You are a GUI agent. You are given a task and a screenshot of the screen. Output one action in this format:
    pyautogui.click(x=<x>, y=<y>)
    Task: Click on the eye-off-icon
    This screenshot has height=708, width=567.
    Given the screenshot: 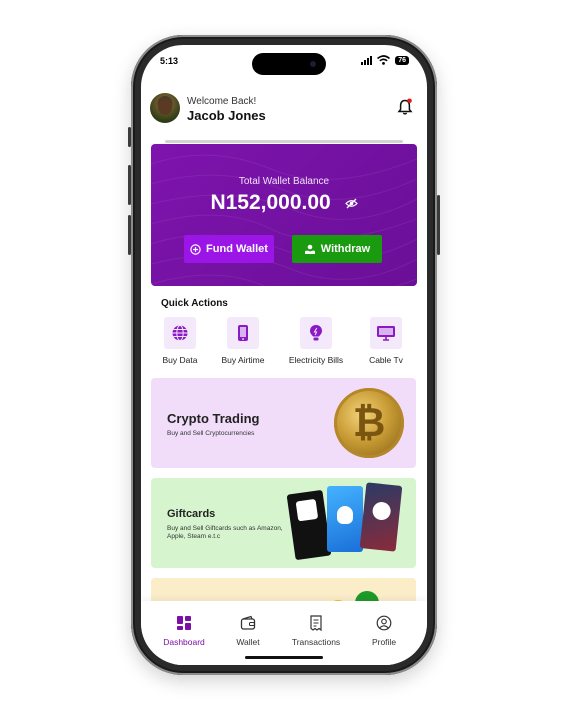 What is the action you would take?
    pyautogui.click(x=351, y=203)
    